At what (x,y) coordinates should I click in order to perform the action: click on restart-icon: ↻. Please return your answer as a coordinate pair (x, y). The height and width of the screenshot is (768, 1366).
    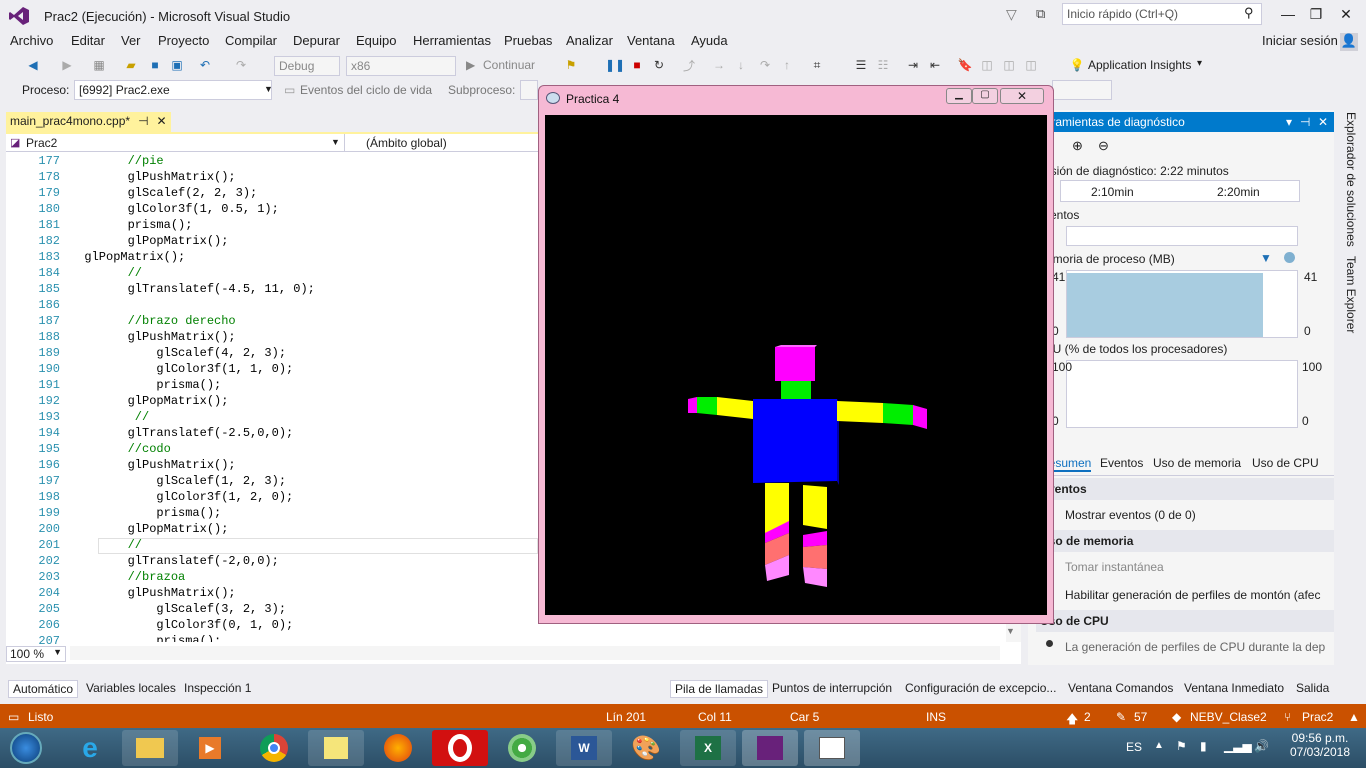
    Looking at the image, I should click on (659, 65).